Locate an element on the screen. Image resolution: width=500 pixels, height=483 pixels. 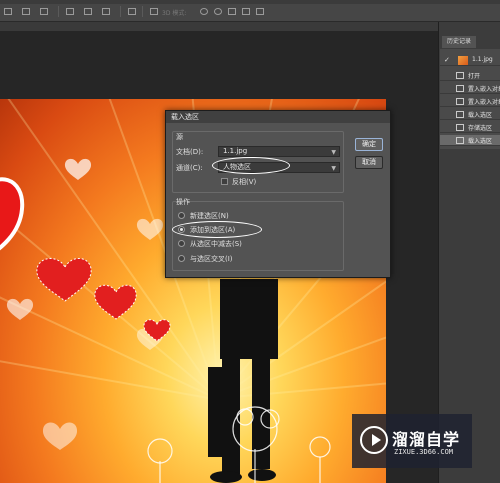
subtract-selection-label: 从选区中减去(S) is located at coordinates (216, 244).